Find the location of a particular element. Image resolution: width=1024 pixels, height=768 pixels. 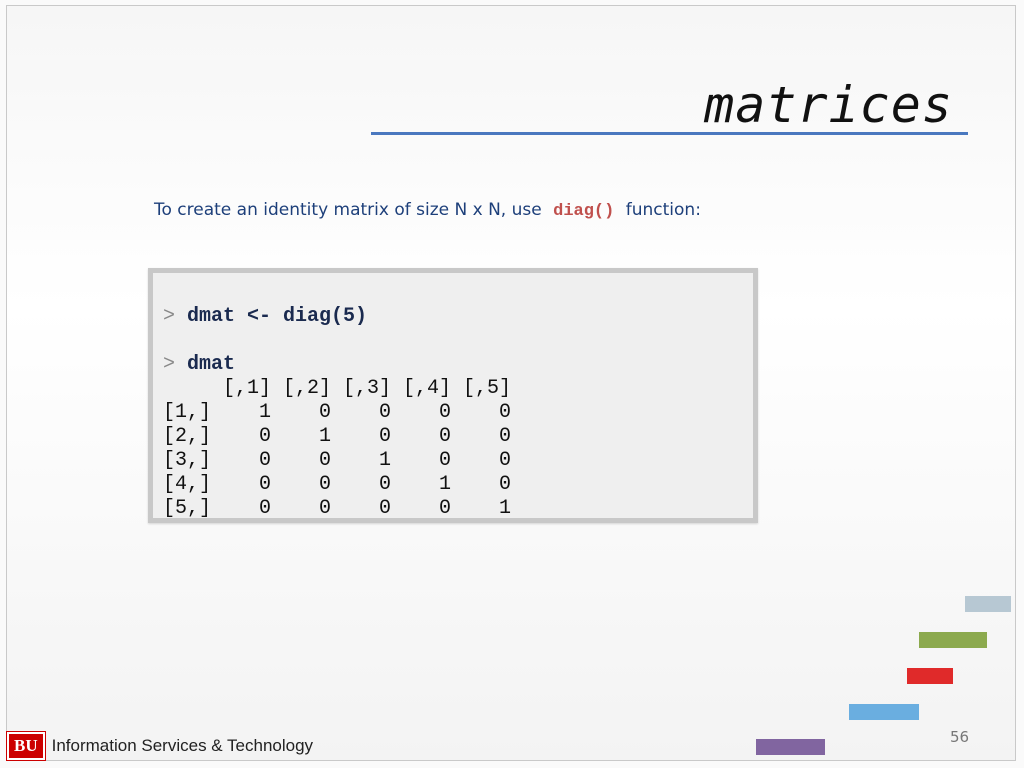

console-command-text: dmat is located at coordinates (211, 364).